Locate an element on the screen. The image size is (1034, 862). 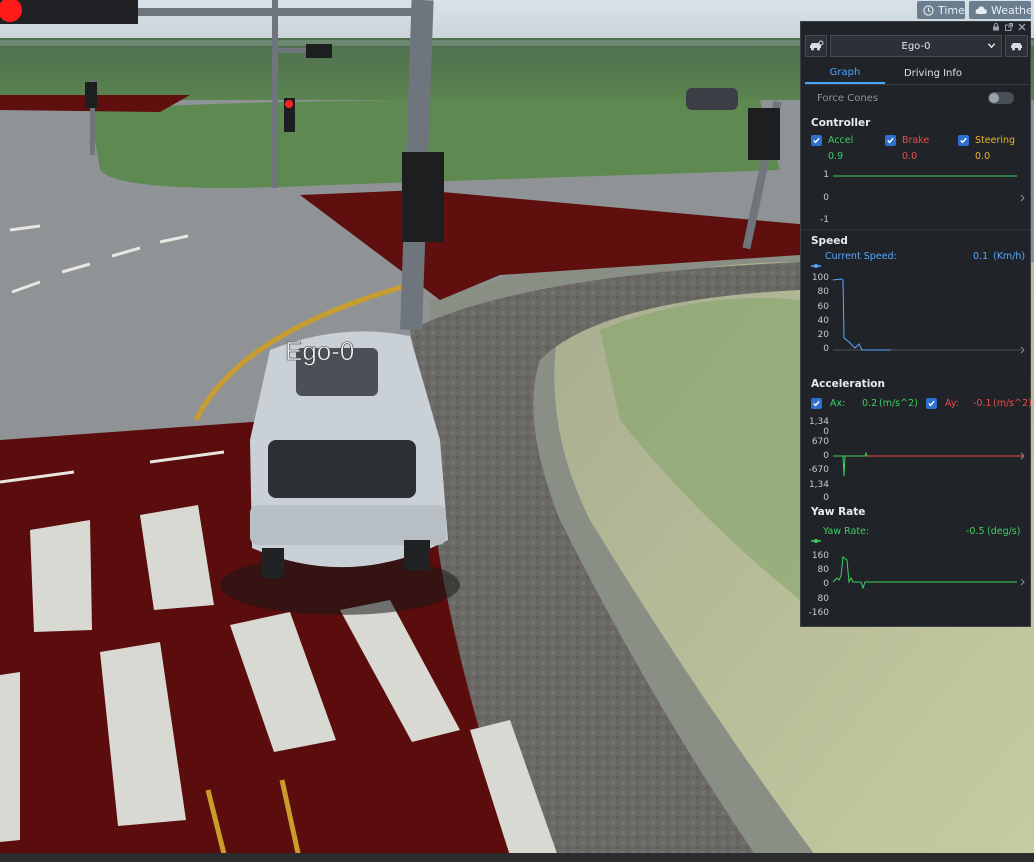
accel-checkbox is located at coordinates (816, 140).